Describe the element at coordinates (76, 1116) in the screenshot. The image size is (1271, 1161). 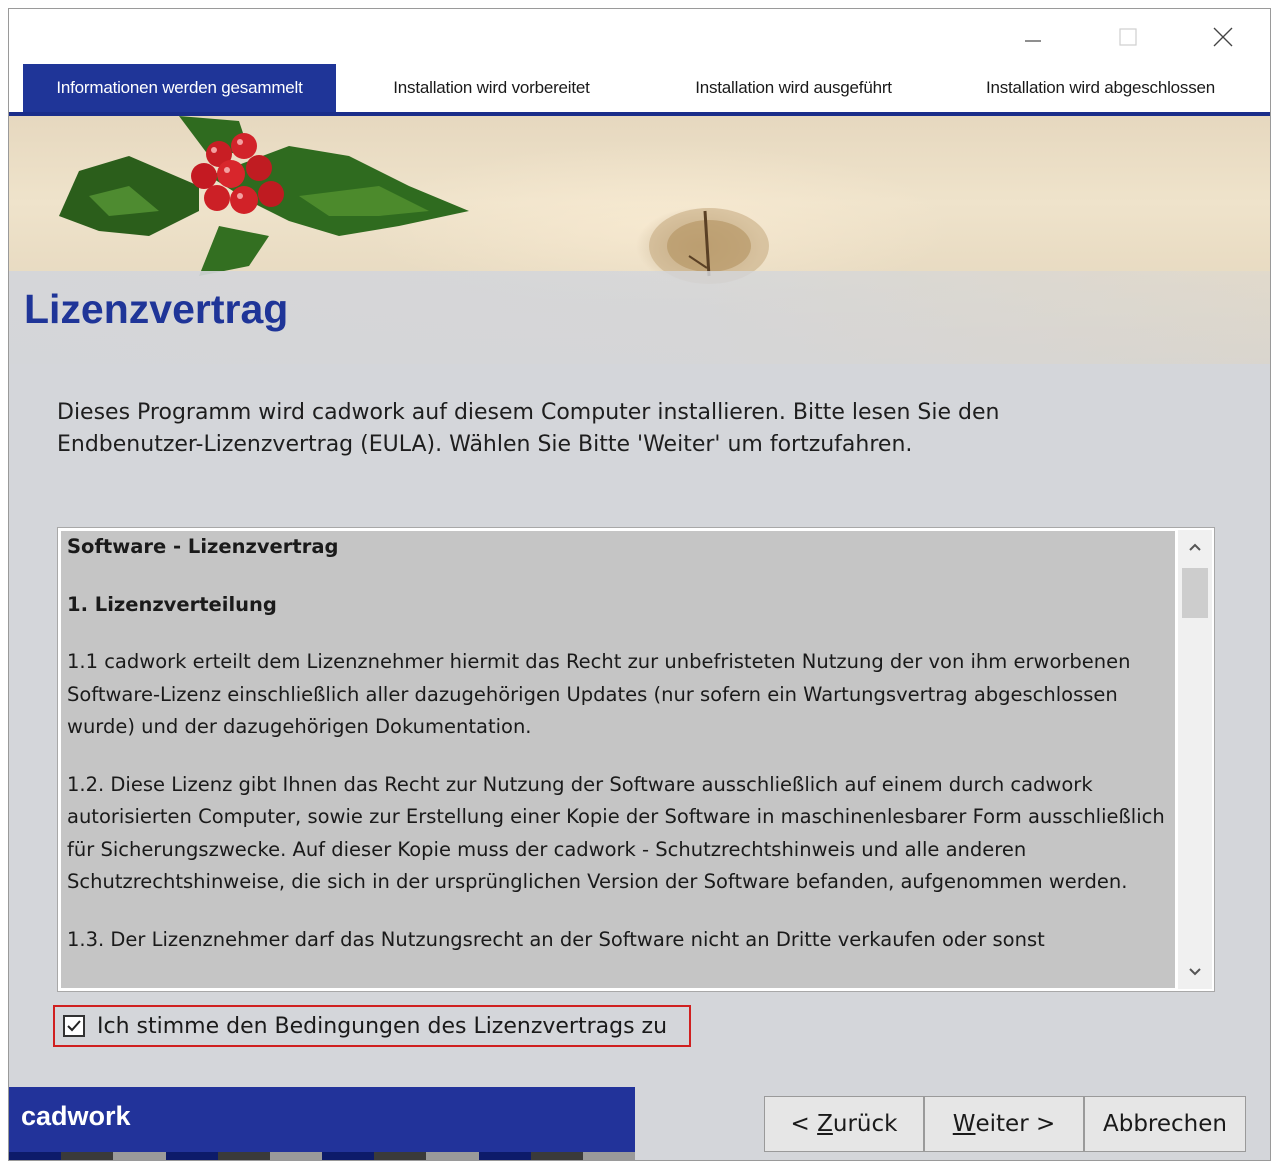
I see `brand-logo-text: cadwork` at that location.